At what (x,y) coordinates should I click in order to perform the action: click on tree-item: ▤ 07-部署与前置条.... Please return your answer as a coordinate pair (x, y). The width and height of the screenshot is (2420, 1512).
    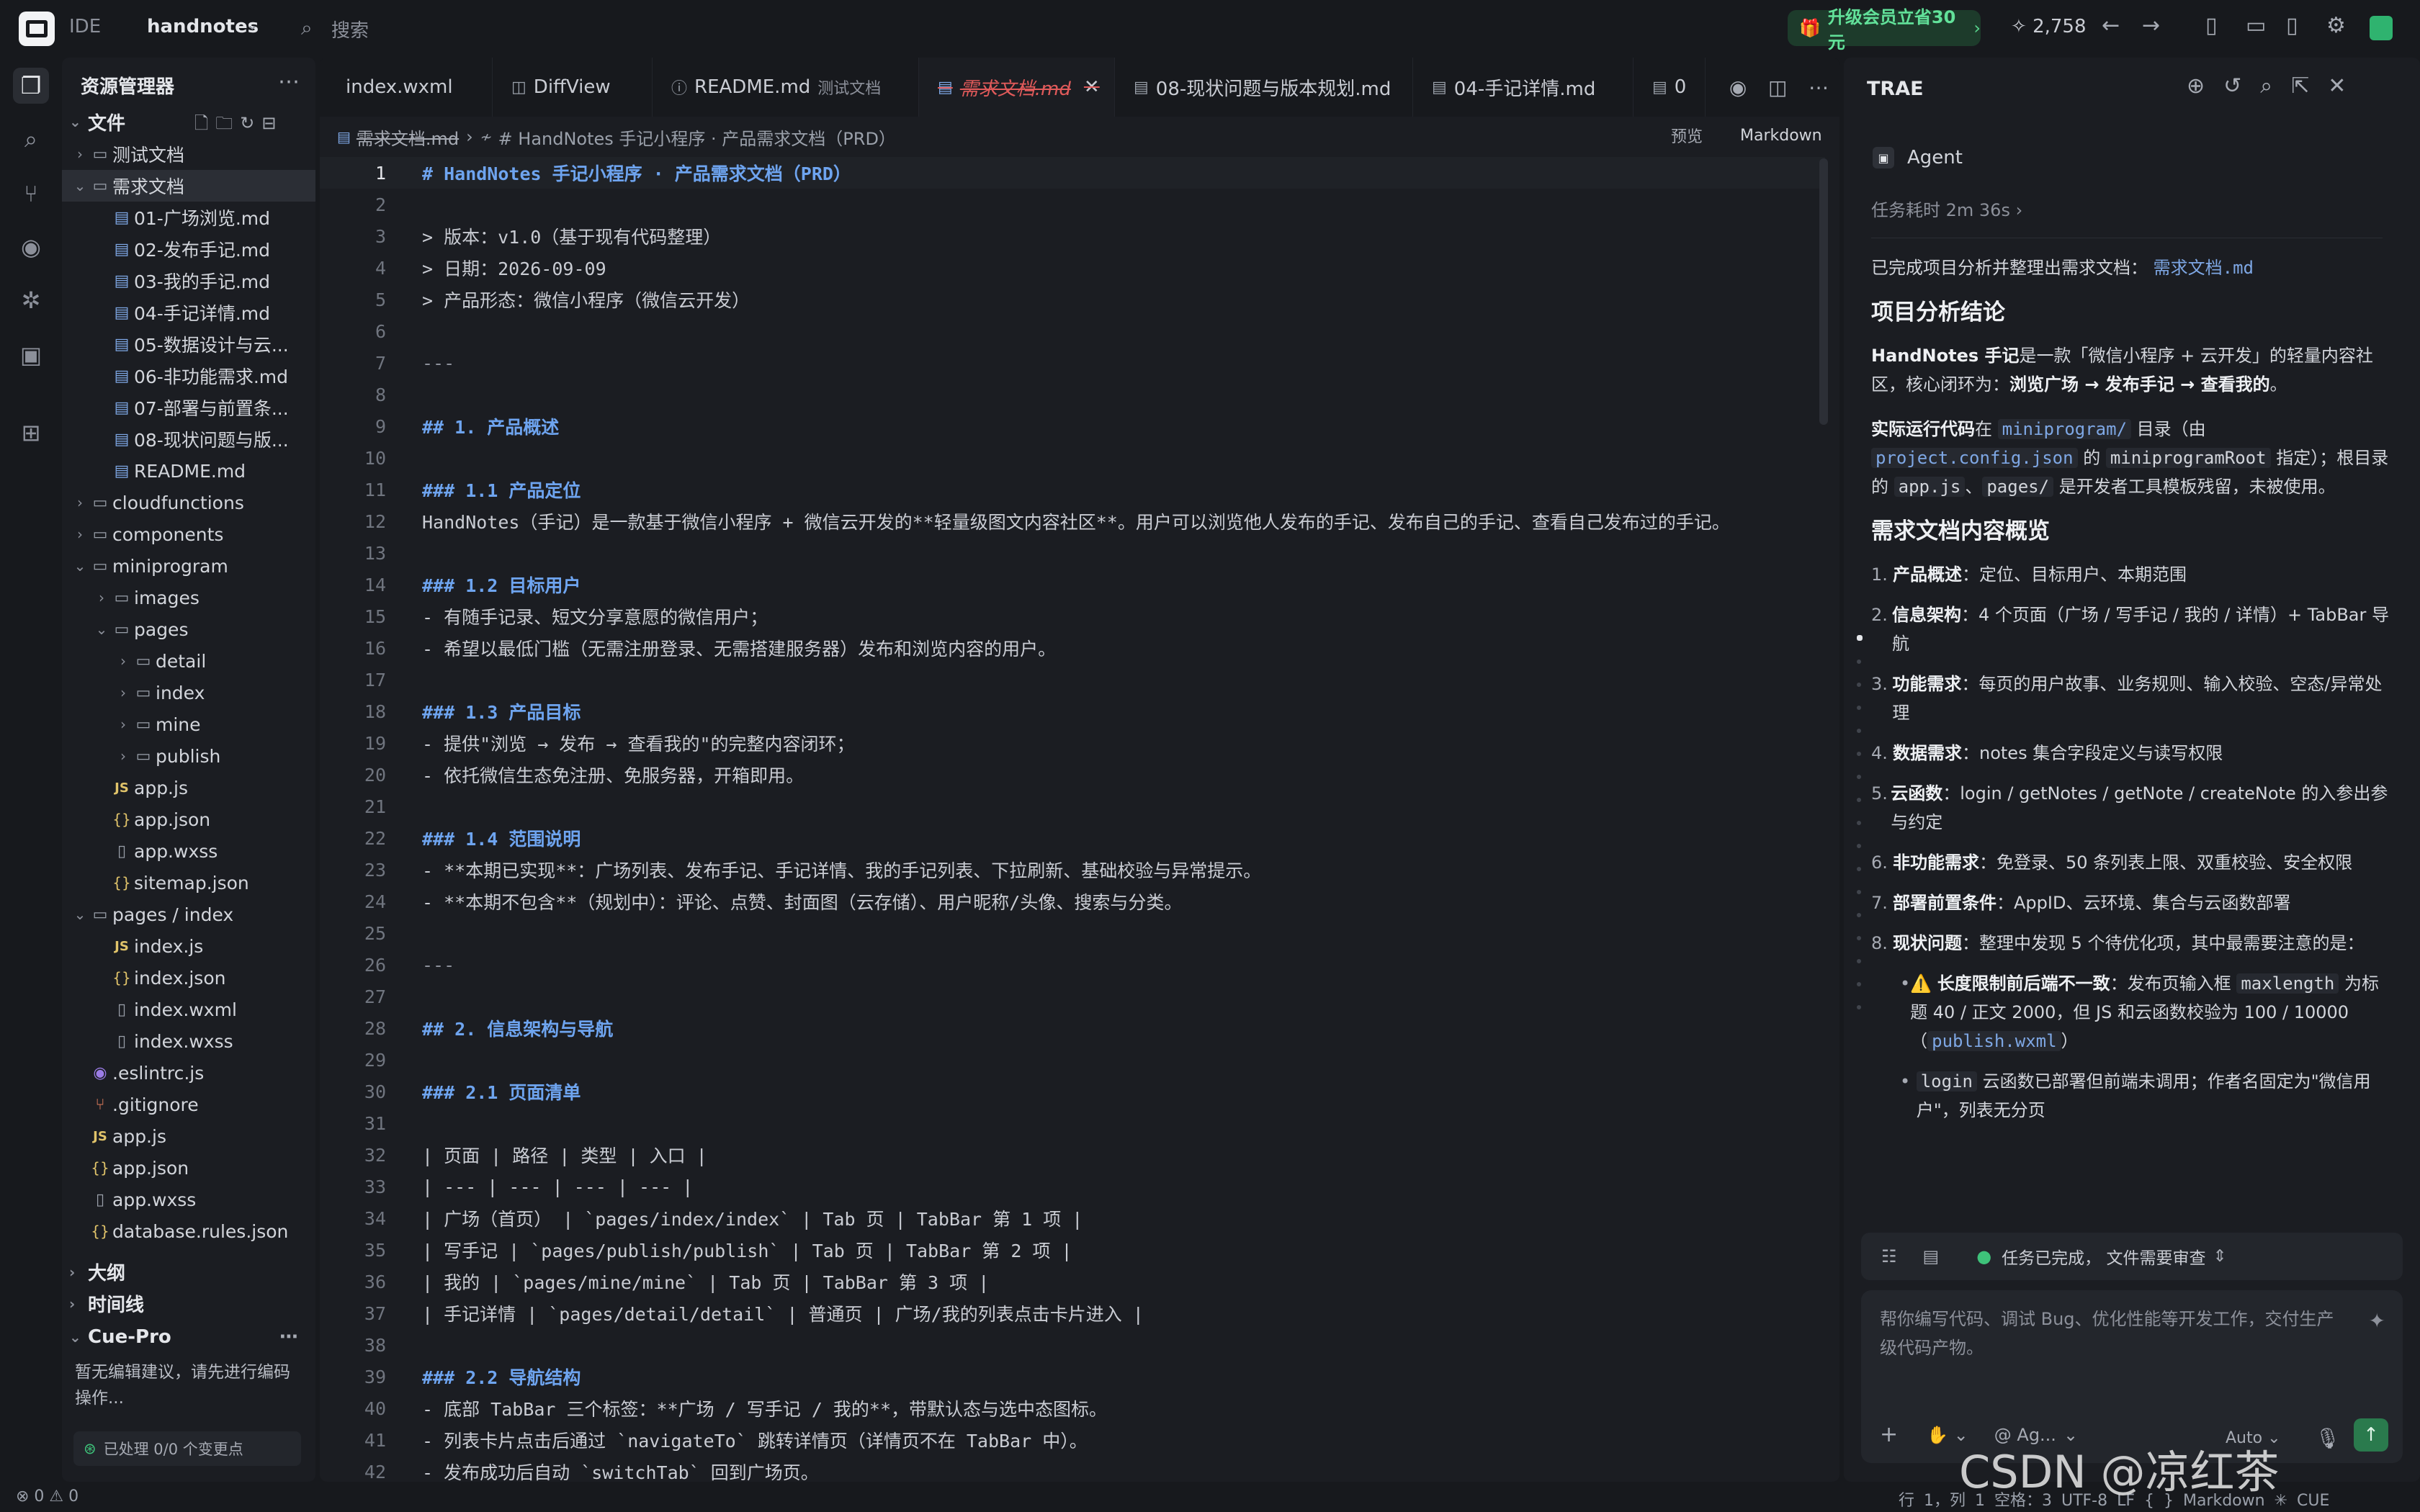
    Looking at the image, I should click on (189, 407).